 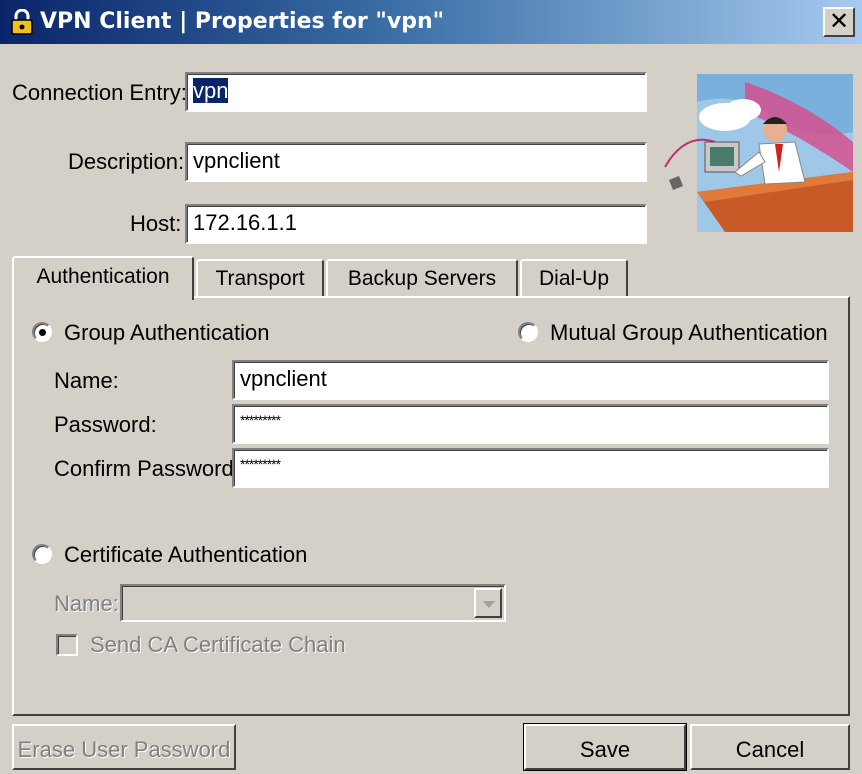 I want to click on group-auth-radio, so click(x=42, y=332).